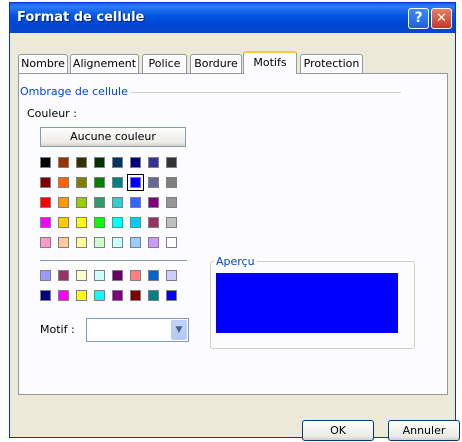  Describe the element at coordinates (232, 18) in the screenshot. I see `title-bar: Format de cellule ? ✕` at that location.